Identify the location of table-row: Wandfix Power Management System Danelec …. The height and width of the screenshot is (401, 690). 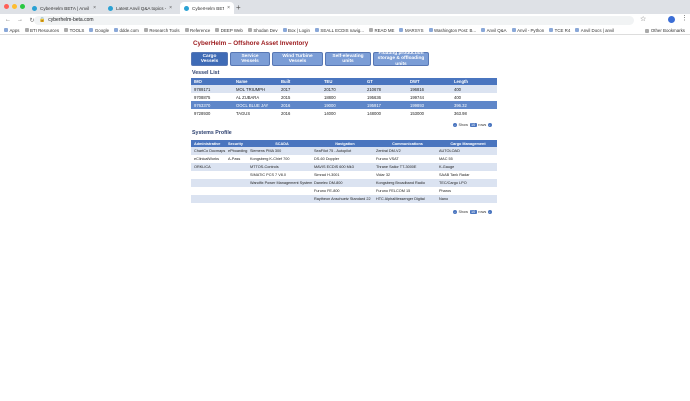
(344, 183).